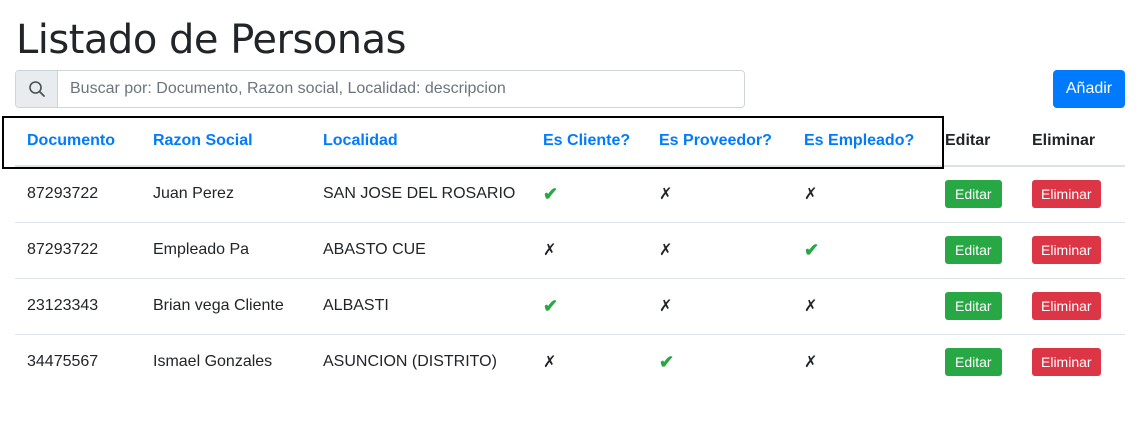  What do you see at coordinates (356, 305) in the screenshot?
I see `cell-localidad: ALBASTI` at bounding box center [356, 305].